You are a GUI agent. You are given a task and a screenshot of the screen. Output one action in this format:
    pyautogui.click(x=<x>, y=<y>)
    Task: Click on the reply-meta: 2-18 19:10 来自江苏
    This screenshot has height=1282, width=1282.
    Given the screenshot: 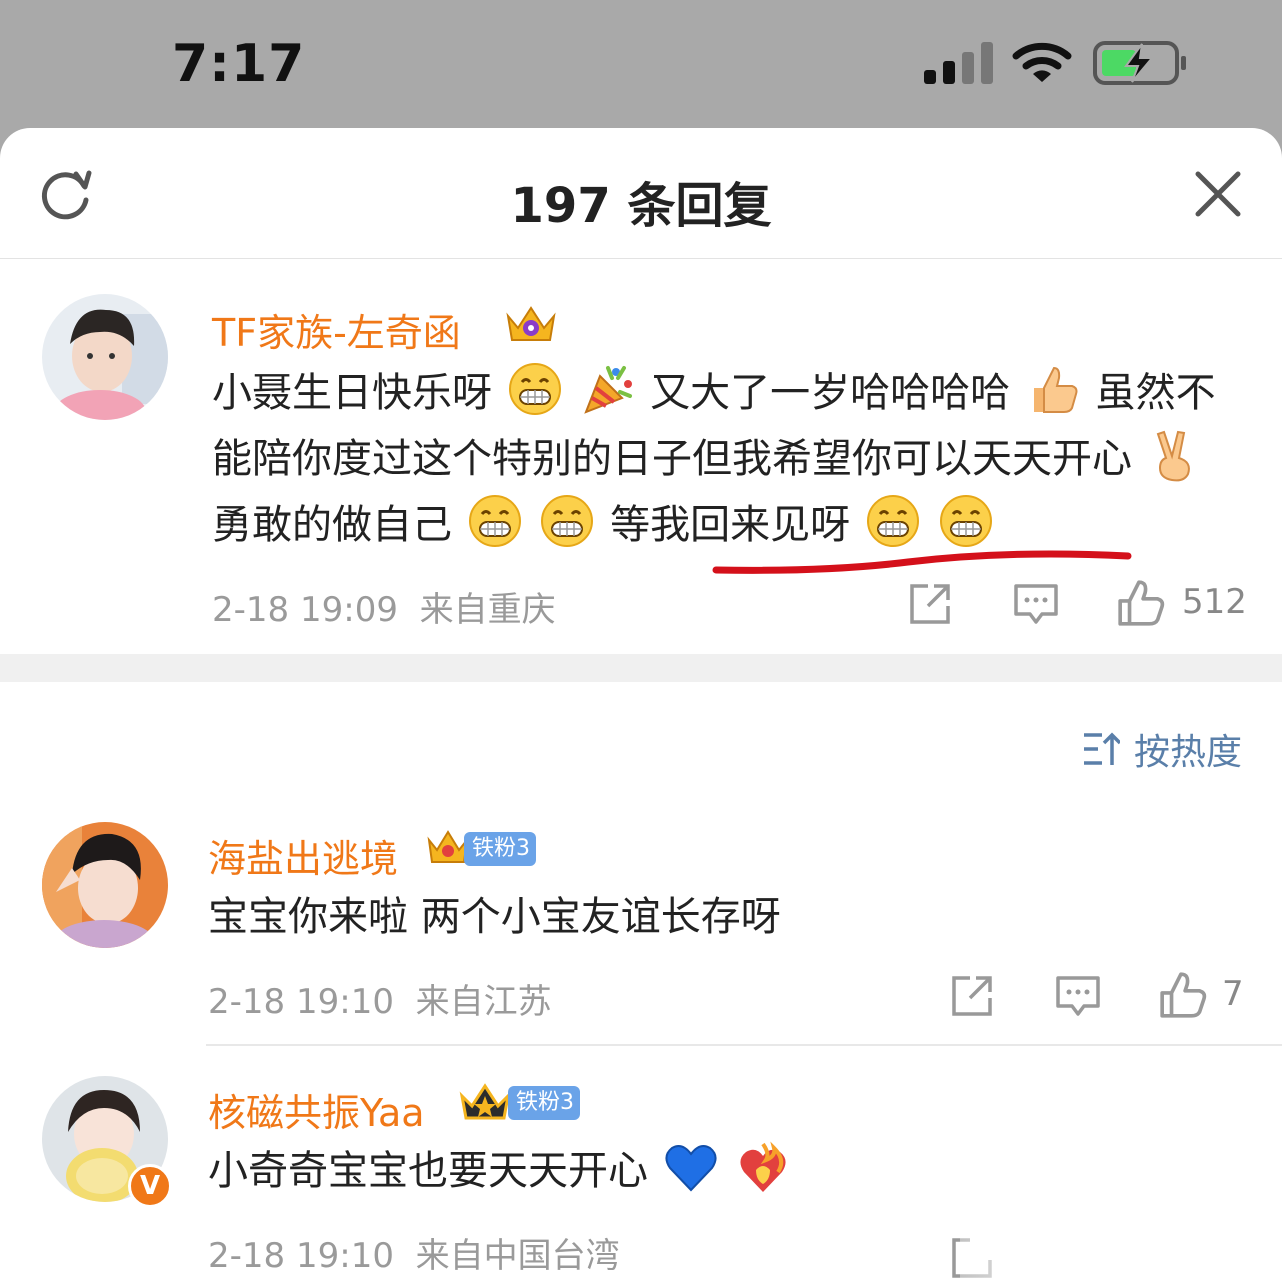 What is the action you would take?
    pyautogui.click(x=380, y=998)
    